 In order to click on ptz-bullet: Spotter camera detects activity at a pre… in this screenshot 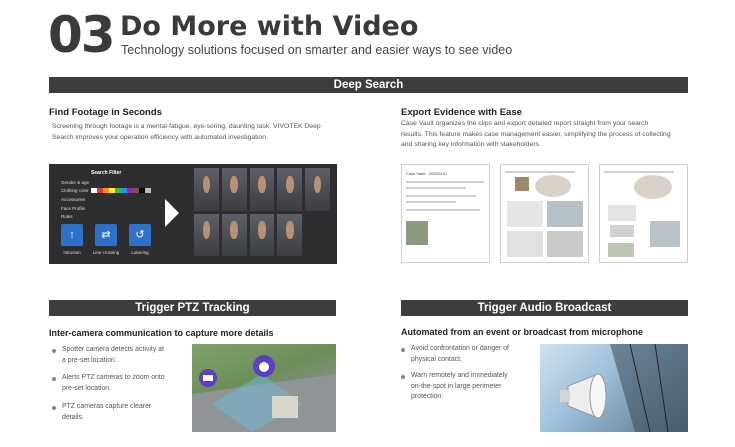, I will do `click(119, 355)`.